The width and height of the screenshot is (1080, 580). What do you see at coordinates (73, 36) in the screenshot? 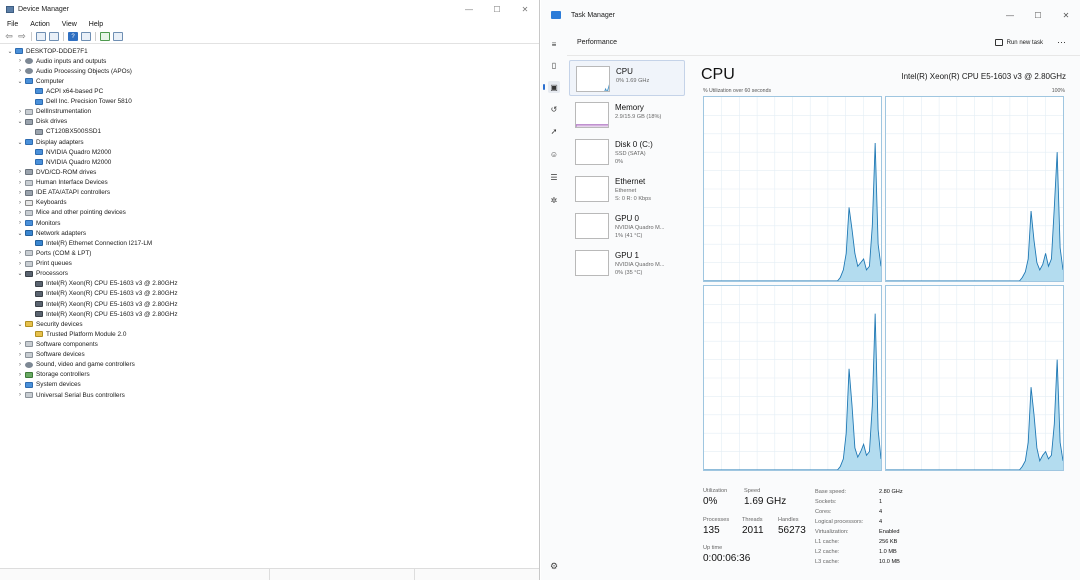
I see `help-icon: ?` at bounding box center [73, 36].